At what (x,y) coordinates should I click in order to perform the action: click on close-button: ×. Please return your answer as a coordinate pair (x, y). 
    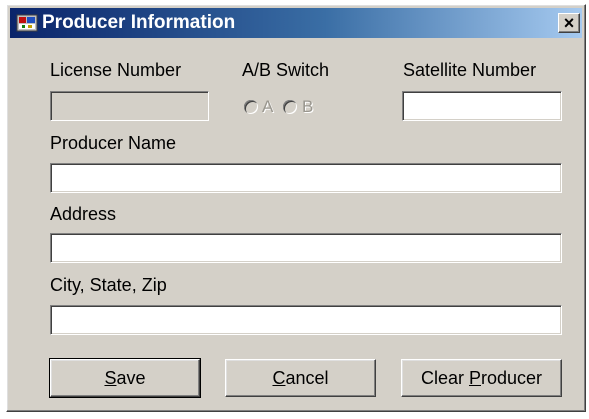
    Looking at the image, I should click on (569, 23).